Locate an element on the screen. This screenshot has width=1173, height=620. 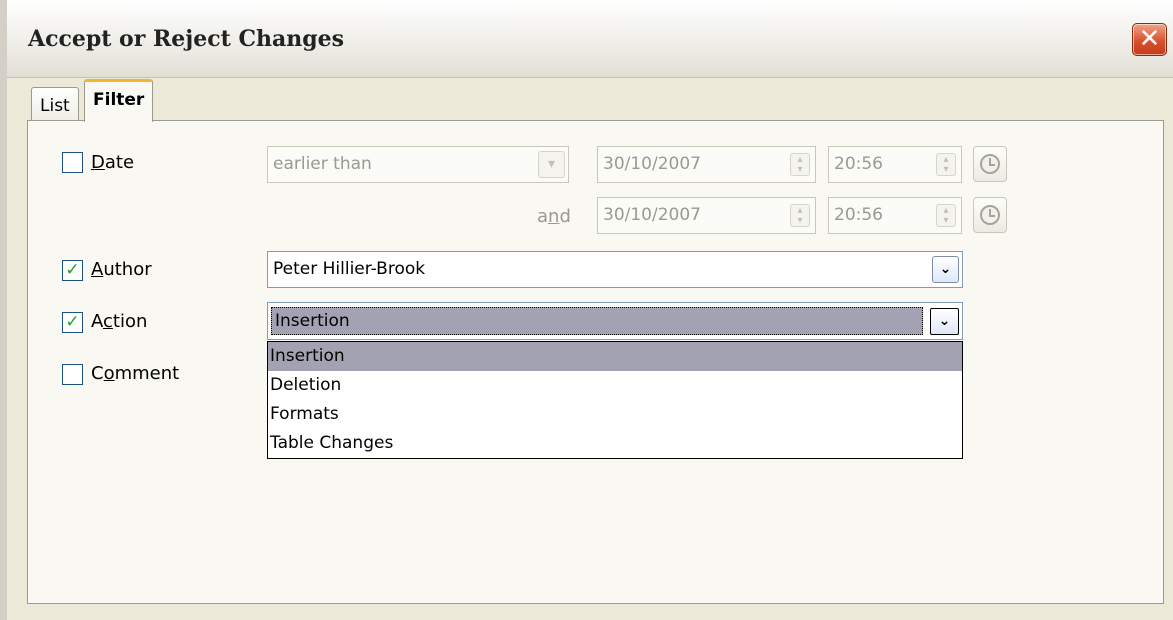
action-option-table-changes: Table Changes is located at coordinates (615, 443).